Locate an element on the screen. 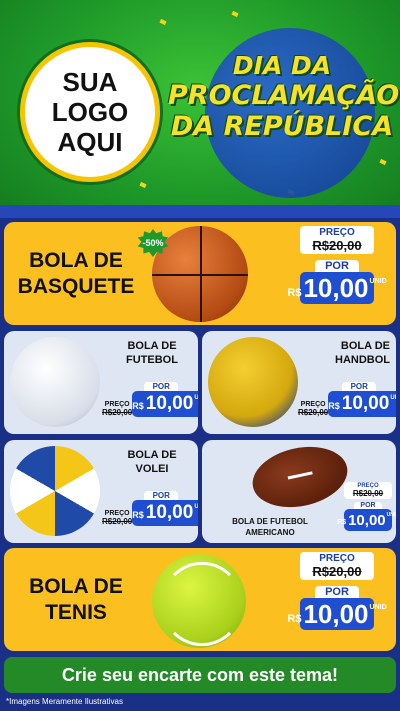 Image resolution: width=400 pixels, height=711 pixels. product-title: BOLA DE HANDBOL is located at coordinates (350, 353).